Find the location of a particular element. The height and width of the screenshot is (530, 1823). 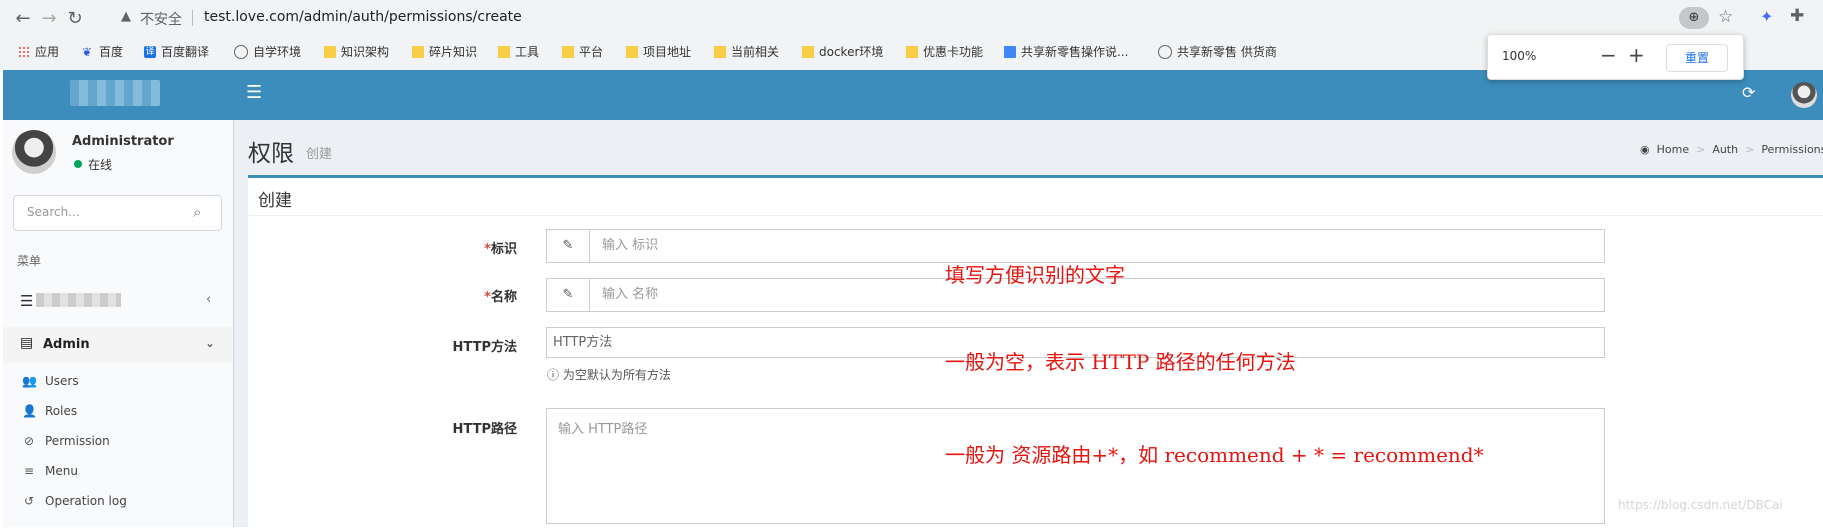

dashboard-icon: ◉ is located at coordinates (1645, 149).